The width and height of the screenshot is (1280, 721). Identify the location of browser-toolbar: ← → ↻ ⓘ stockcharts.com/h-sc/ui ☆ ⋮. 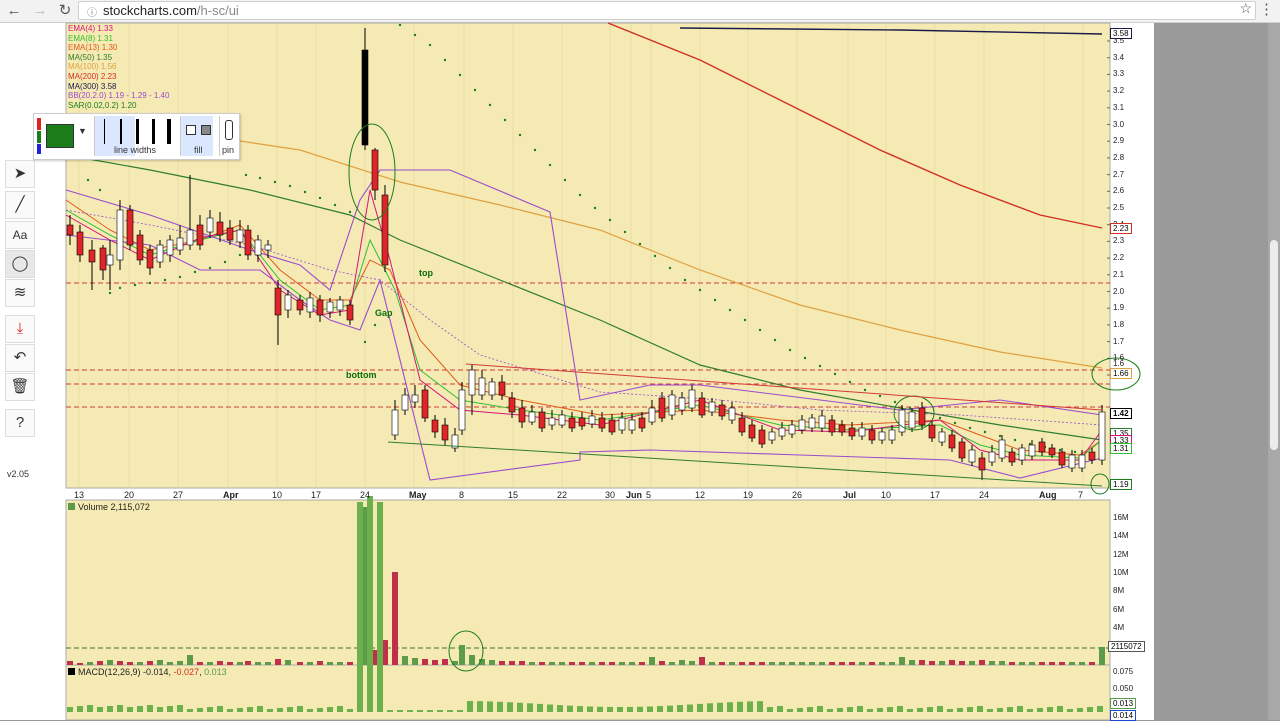
(640, 11).